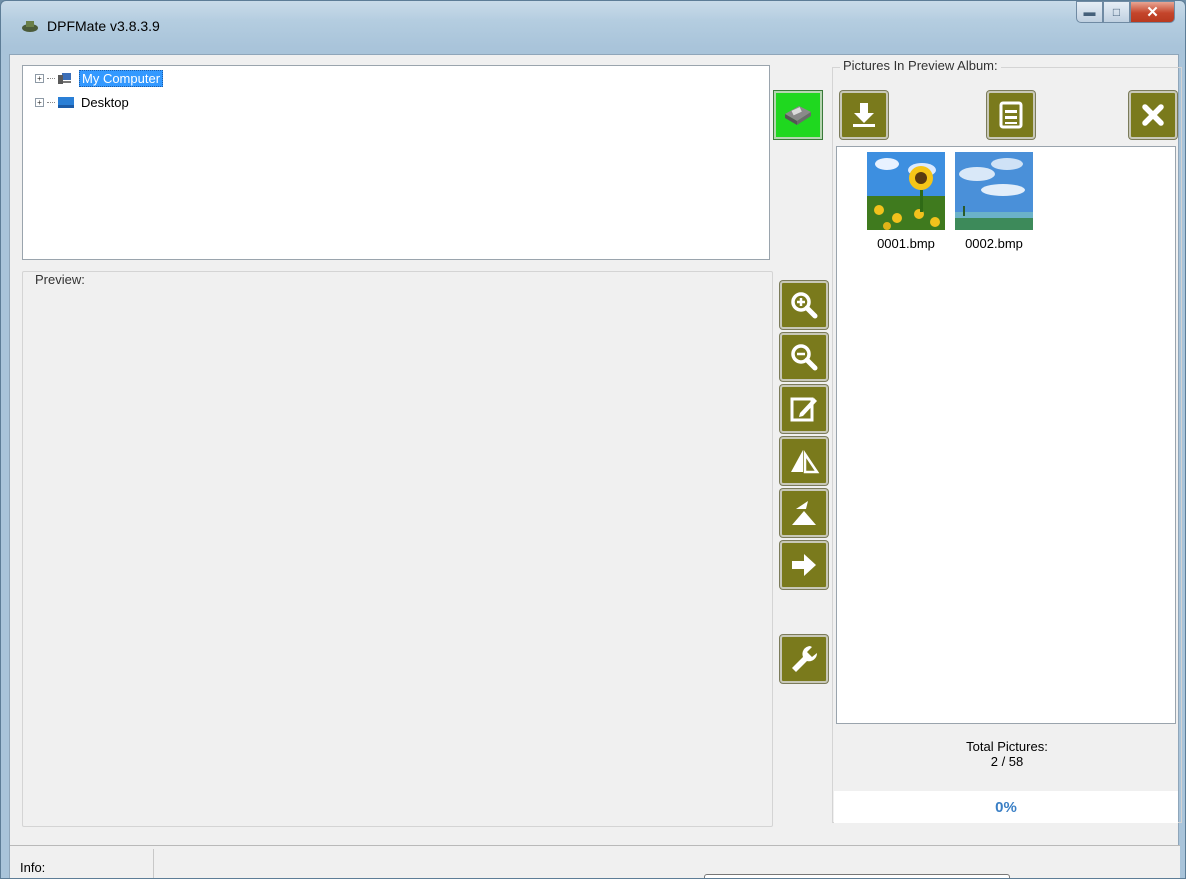 This screenshot has width=1186, height=879. What do you see at coordinates (103, 26) in the screenshot?
I see `window-title: DPFMate v3.8.3.9` at bounding box center [103, 26].